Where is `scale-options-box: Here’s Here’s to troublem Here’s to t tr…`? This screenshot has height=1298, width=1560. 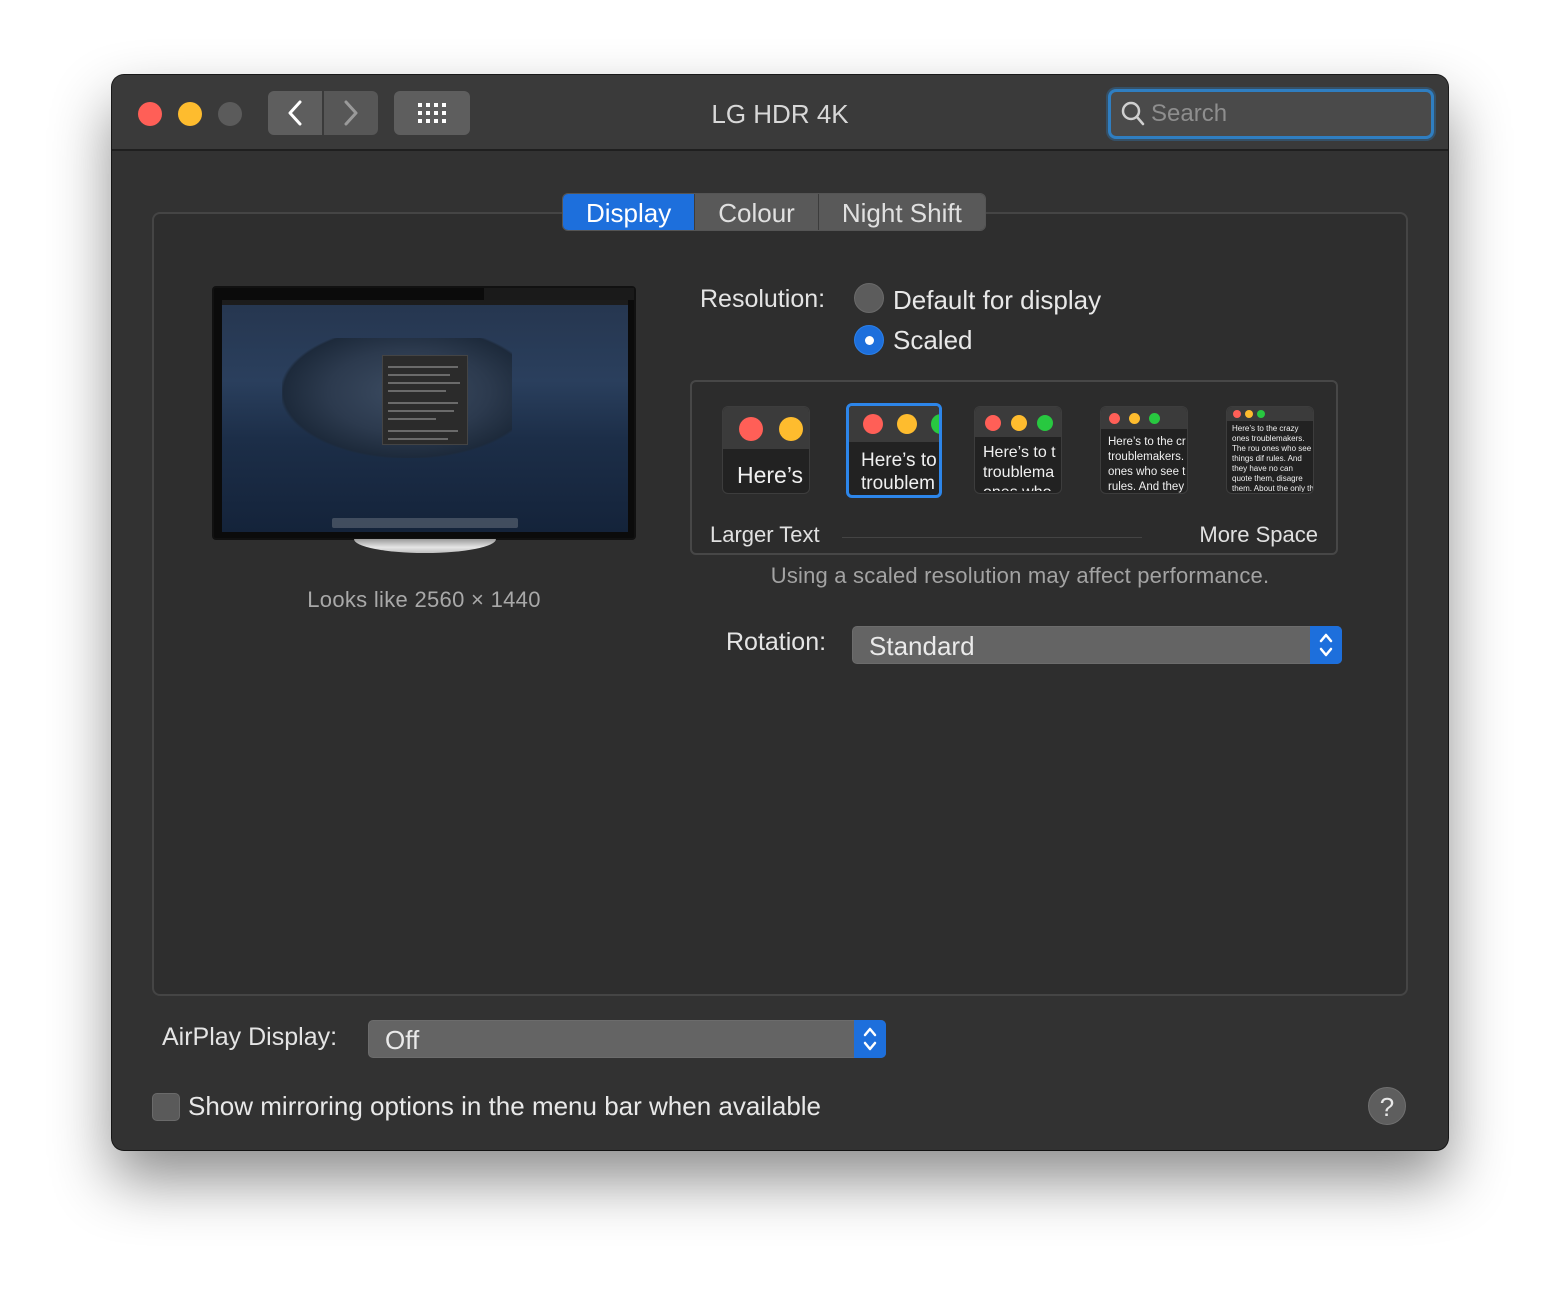
scale-options-box: Here’s Here’s to troublem Here’s to t tr… is located at coordinates (1014, 467).